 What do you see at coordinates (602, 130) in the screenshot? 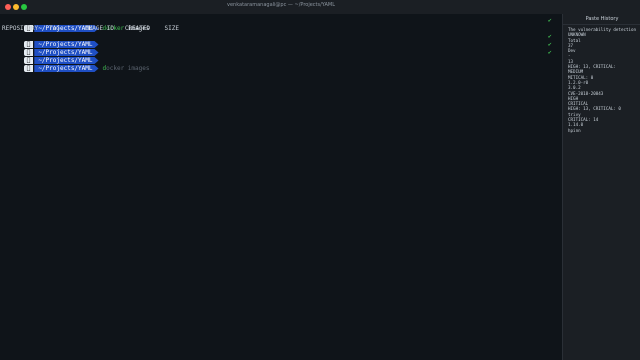
I see `paste-history-item: hpinn` at bounding box center [602, 130].